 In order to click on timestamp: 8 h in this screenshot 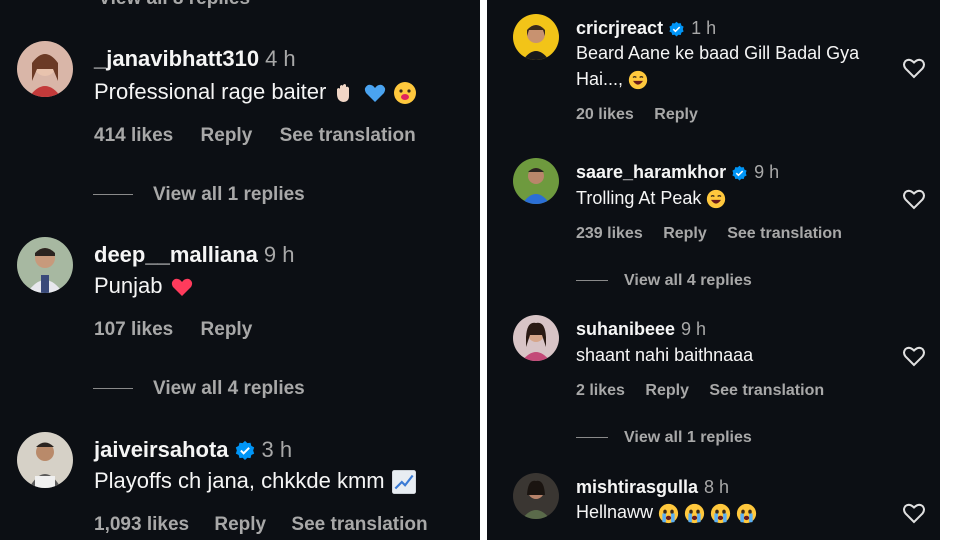, I will do `click(717, 487)`.